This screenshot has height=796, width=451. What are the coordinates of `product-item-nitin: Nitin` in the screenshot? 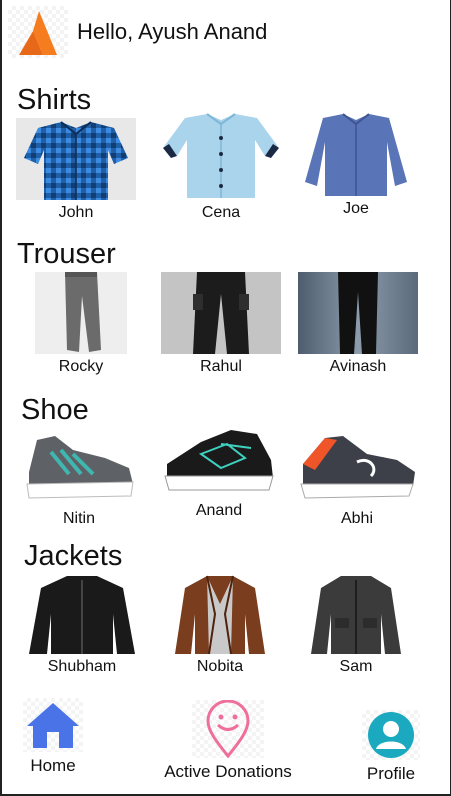 It's located at (79, 478).